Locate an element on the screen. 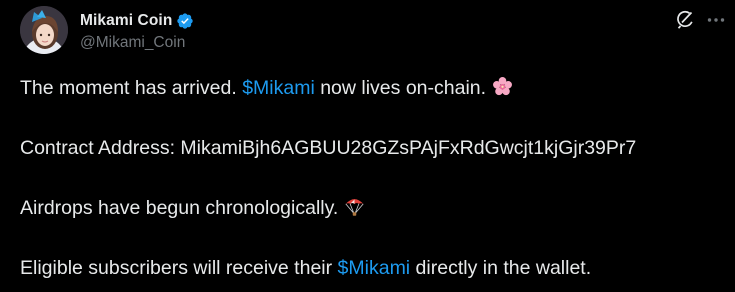  tweet-text-segment: The moment has arrived. is located at coordinates (131, 88).